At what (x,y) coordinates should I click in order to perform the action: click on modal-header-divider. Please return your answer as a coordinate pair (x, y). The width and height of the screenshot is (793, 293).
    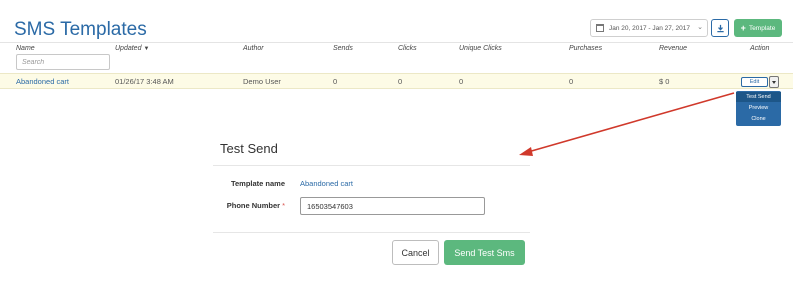
    Looking at the image, I should click on (371, 165).